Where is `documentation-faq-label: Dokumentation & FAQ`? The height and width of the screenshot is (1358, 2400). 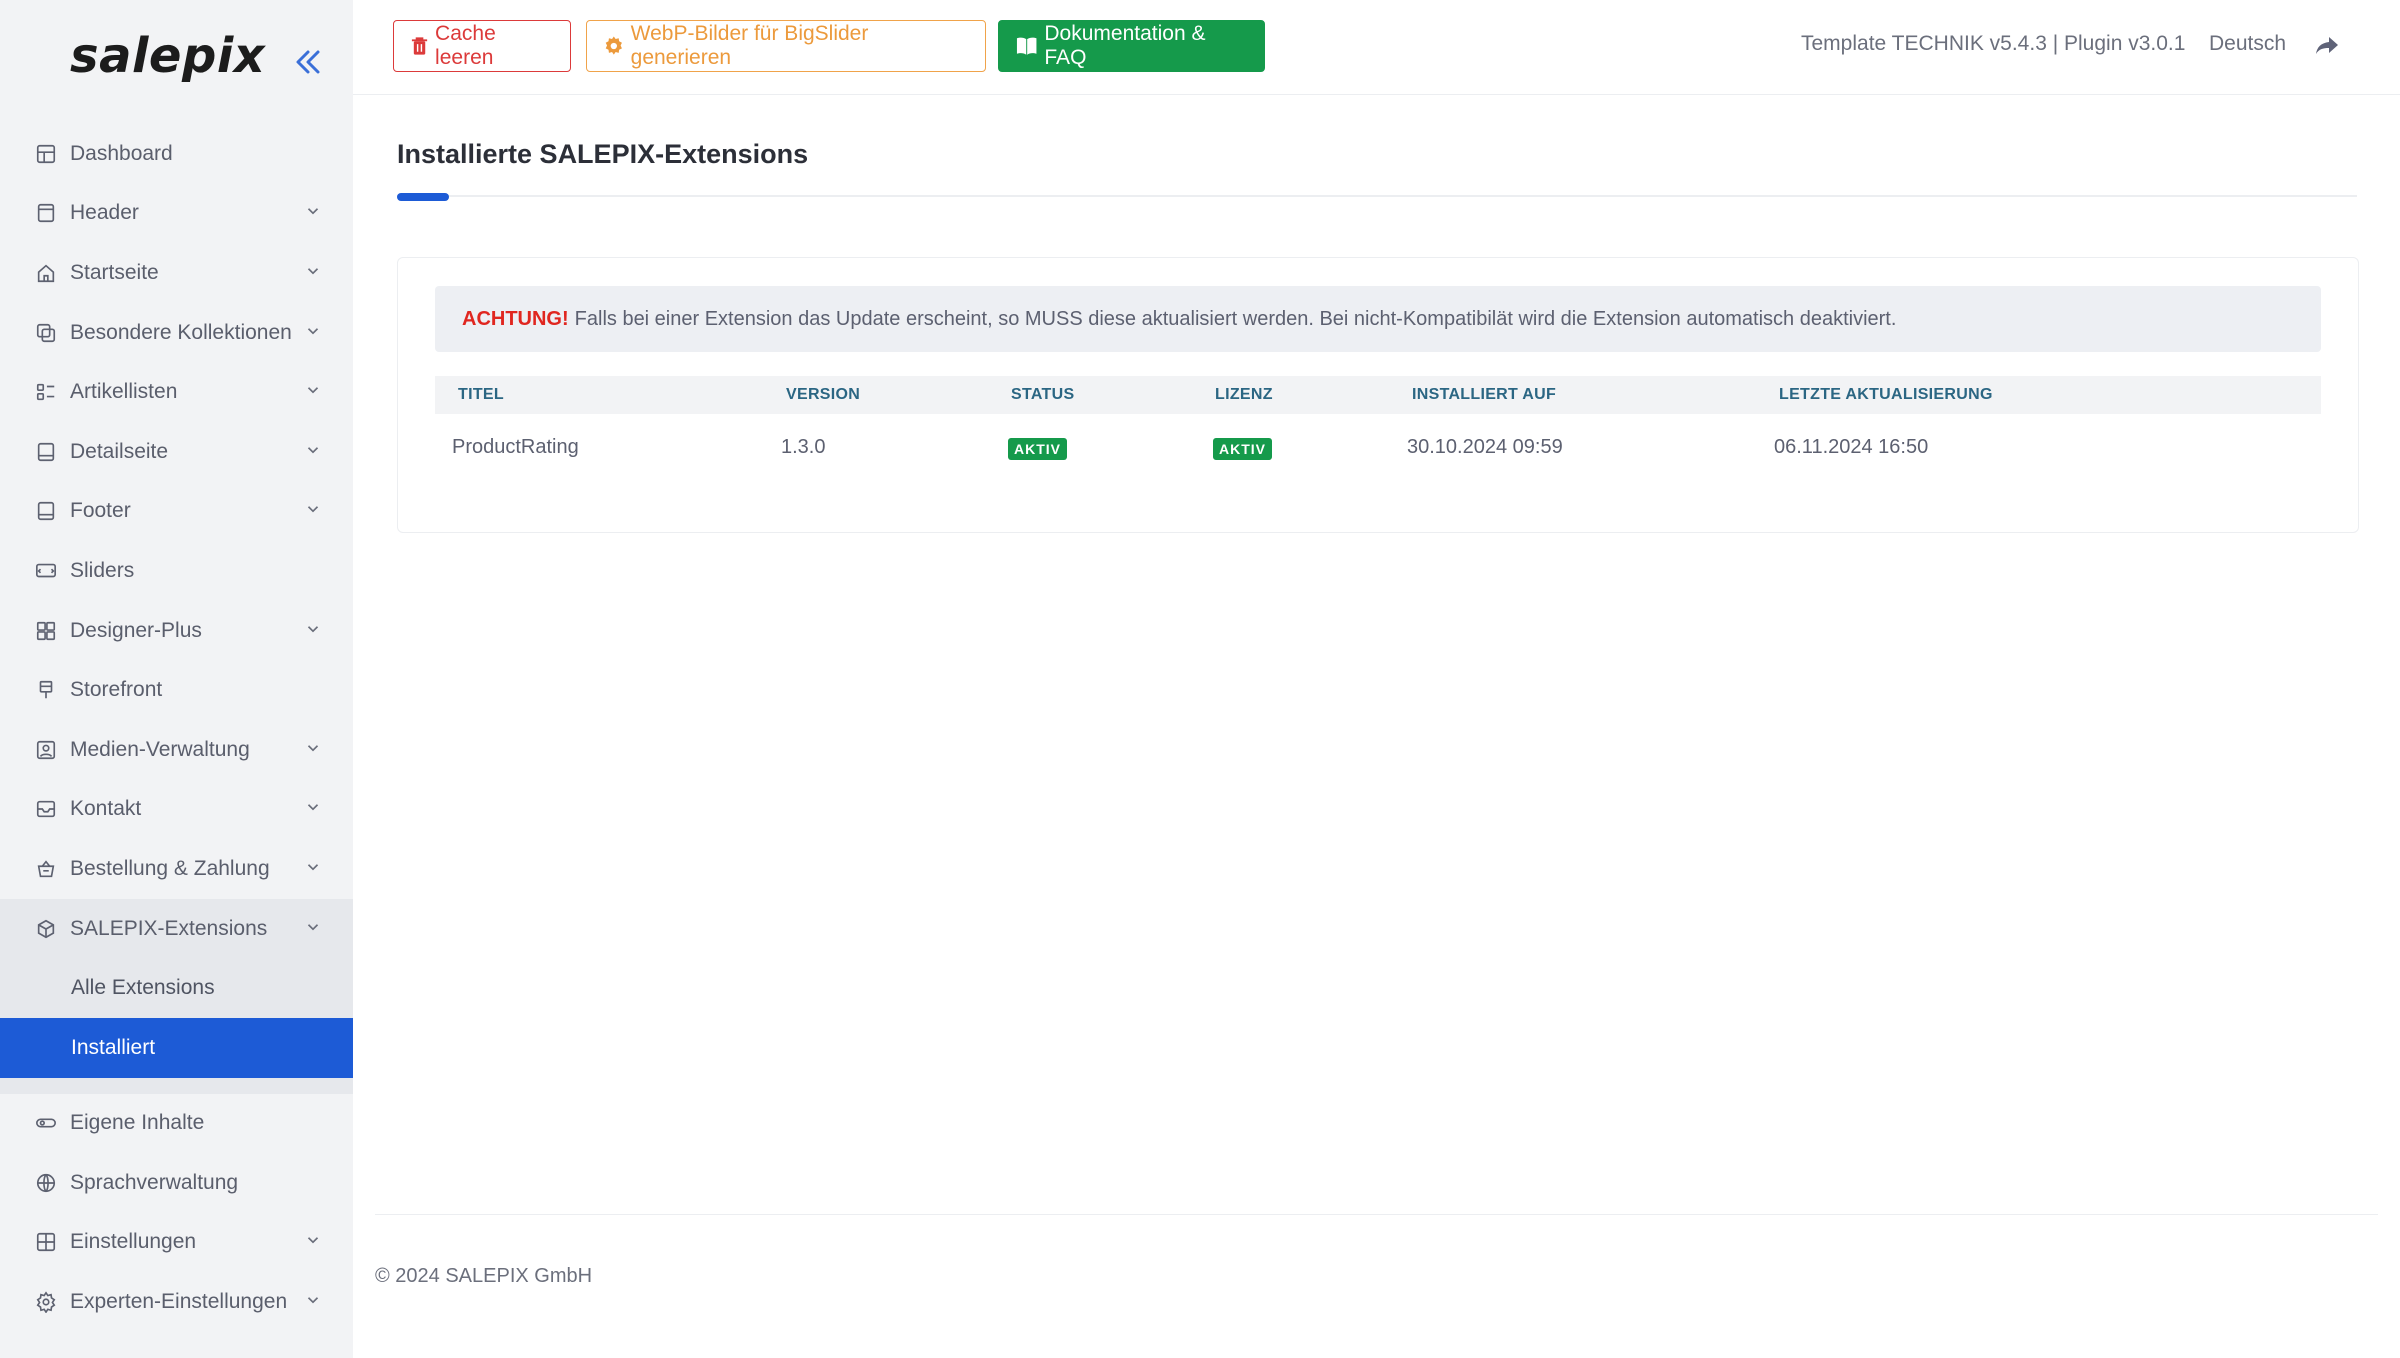 documentation-faq-label: Dokumentation & FAQ is located at coordinates (1125, 45).